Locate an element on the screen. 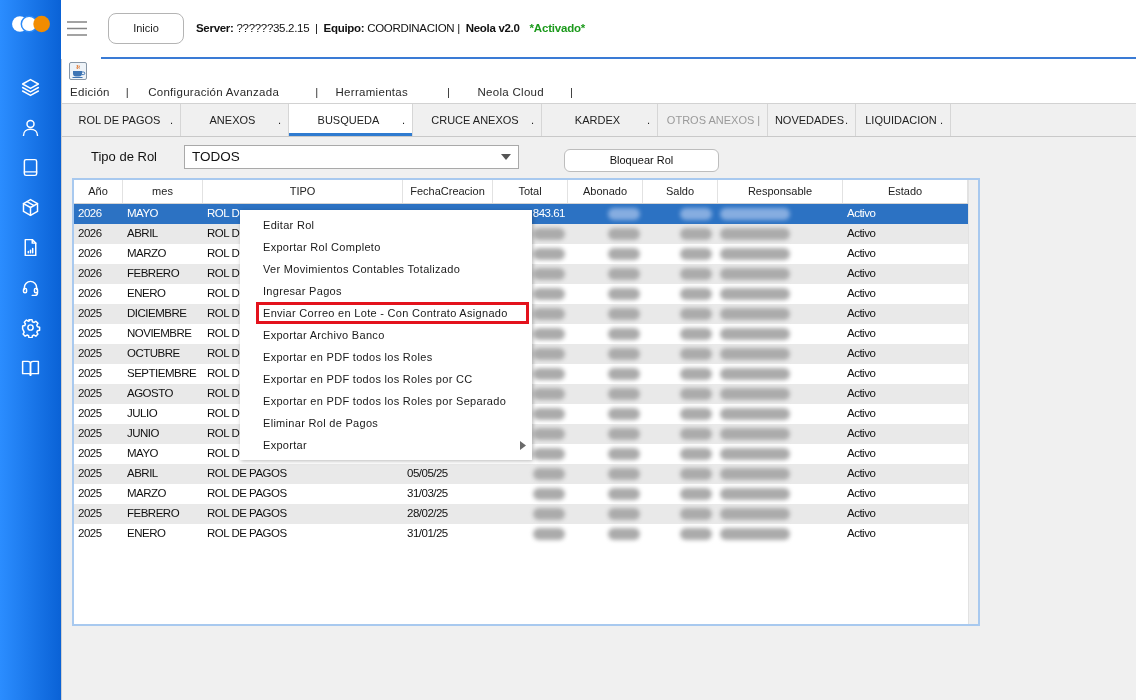 The image size is (1136, 700). table-cell-text: 28/02/25 is located at coordinates (427, 514).